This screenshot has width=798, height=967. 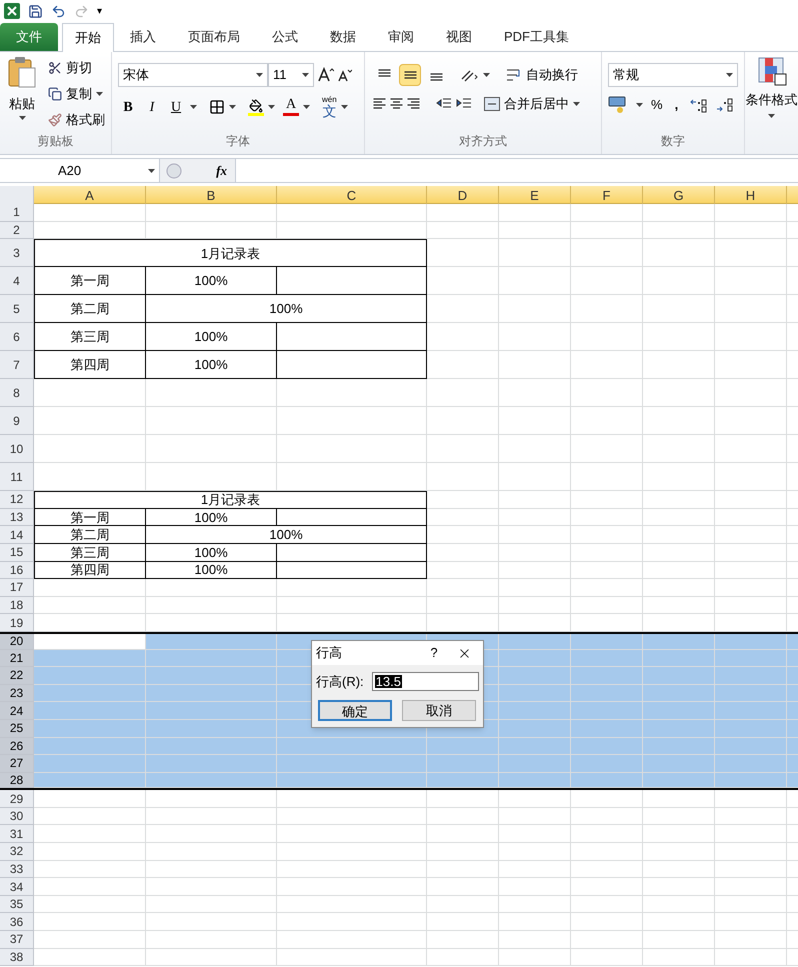 I want to click on row-header: 32, so click(x=17, y=852).